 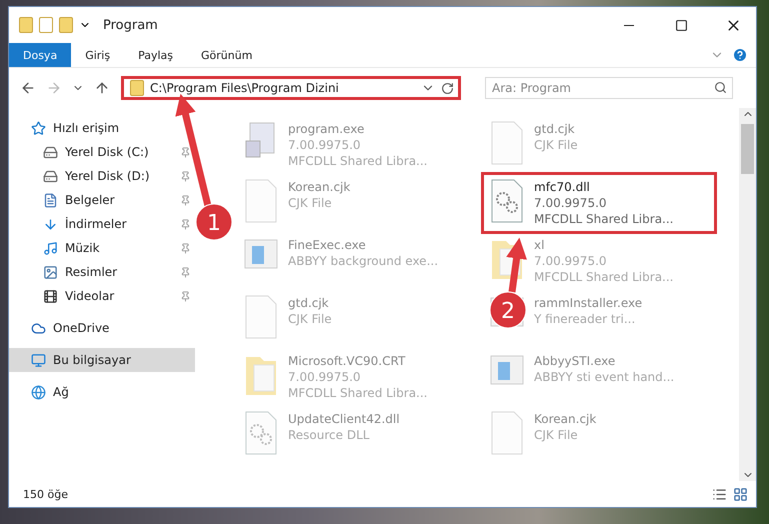 I want to click on document-icon, so click(x=50, y=200).